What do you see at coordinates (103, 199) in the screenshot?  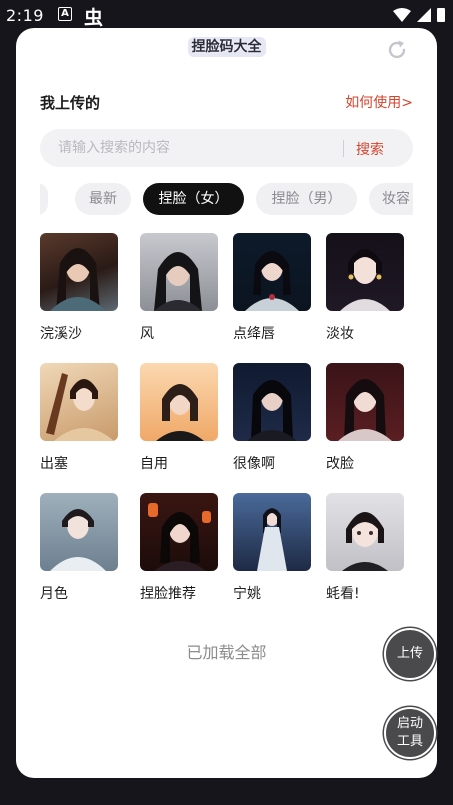 I see `tab-latest: 最新` at bounding box center [103, 199].